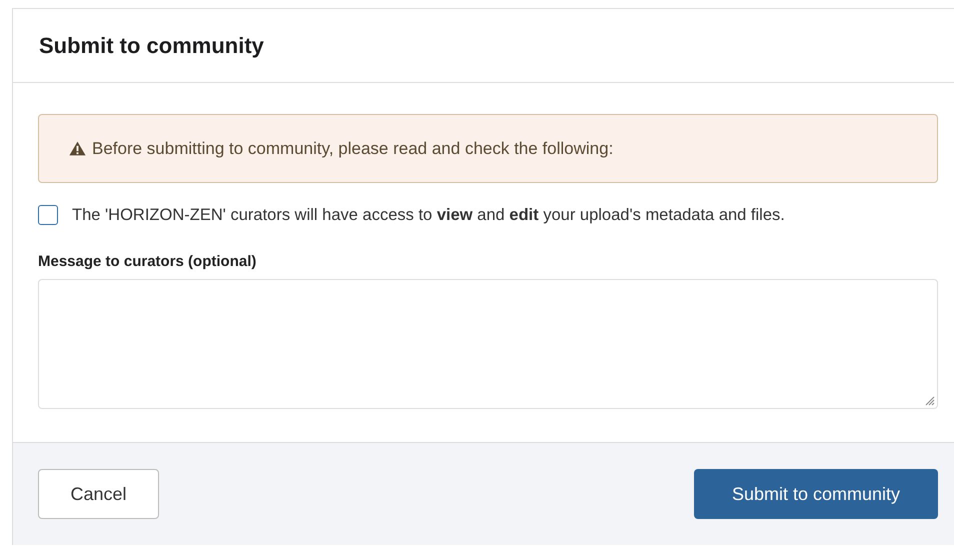 This screenshot has height=546, width=954. What do you see at coordinates (151, 45) in the screenshot?
I see `dialog-title: Submit to community` at bounding box center [151, 45].